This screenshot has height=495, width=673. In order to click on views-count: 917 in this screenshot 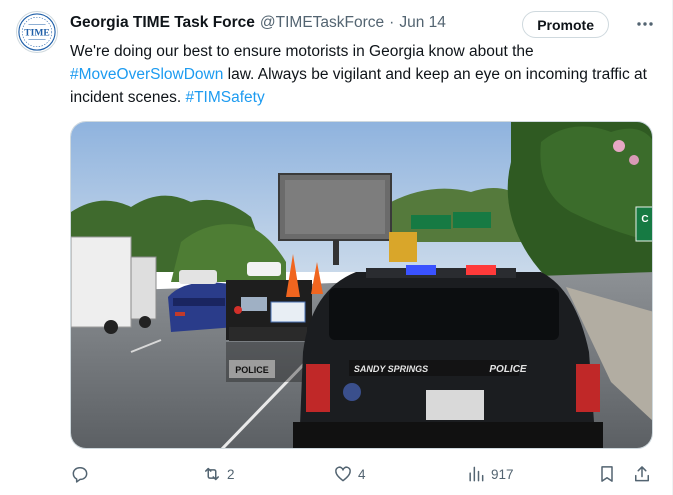, I will do `click(502, 474)`.